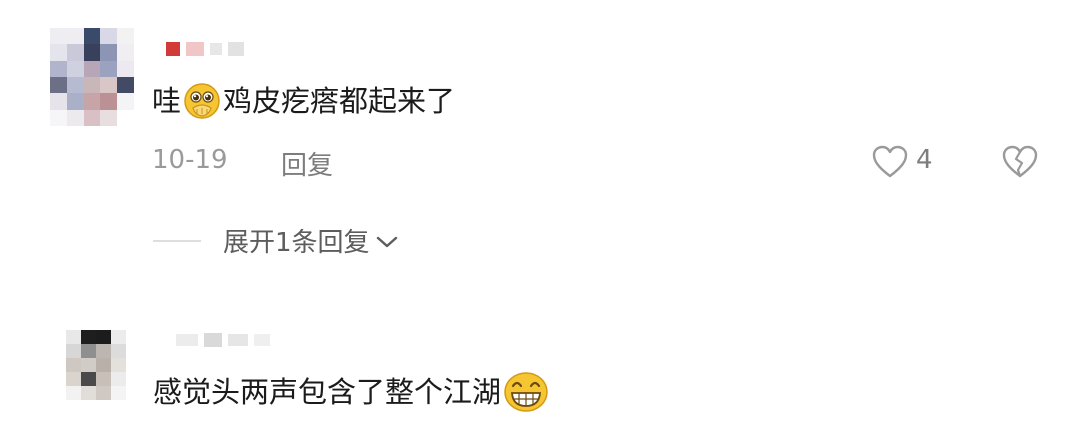 This screenshot has height=427, width=1080. I want to click on dislike-broken-heart-icon, so click(1020, 162).